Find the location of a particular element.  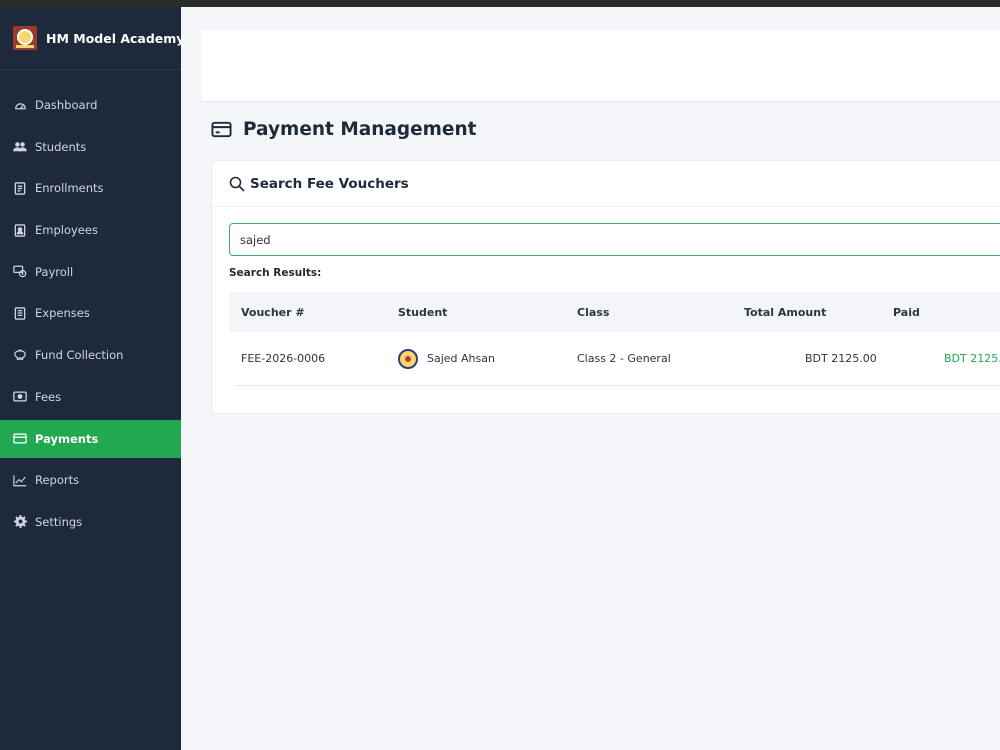

sidebar-item-label: Payments is located at coordinates (67, 438).